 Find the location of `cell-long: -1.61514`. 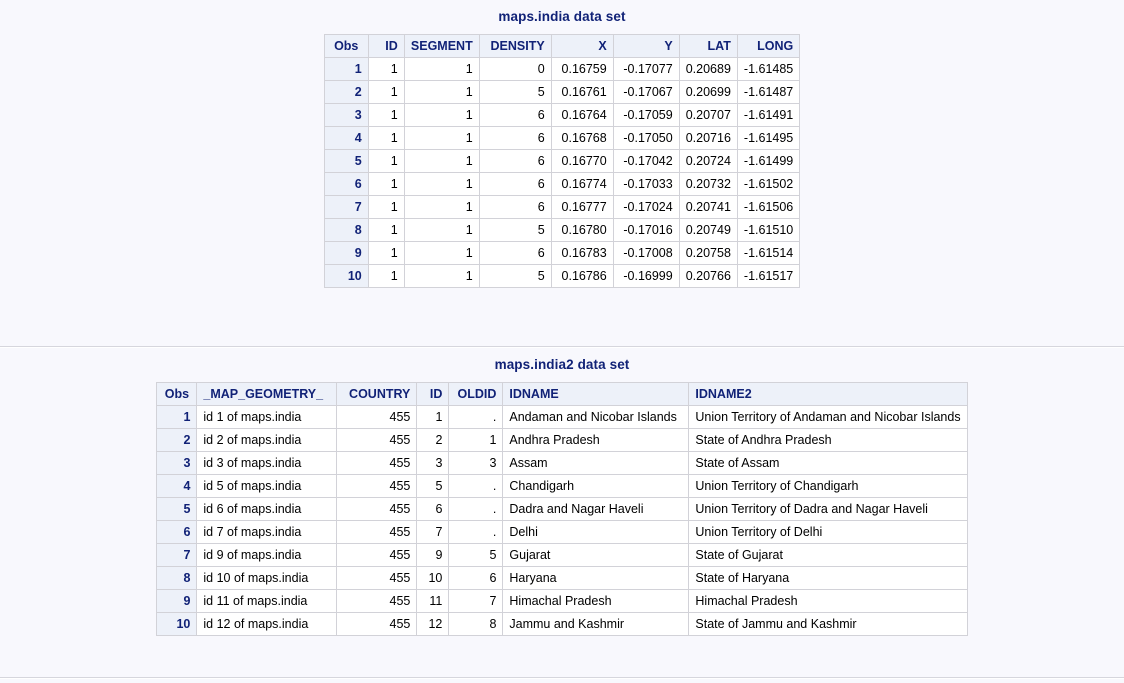

cell-long: -1.61514 is located at coordinates (768, 253).